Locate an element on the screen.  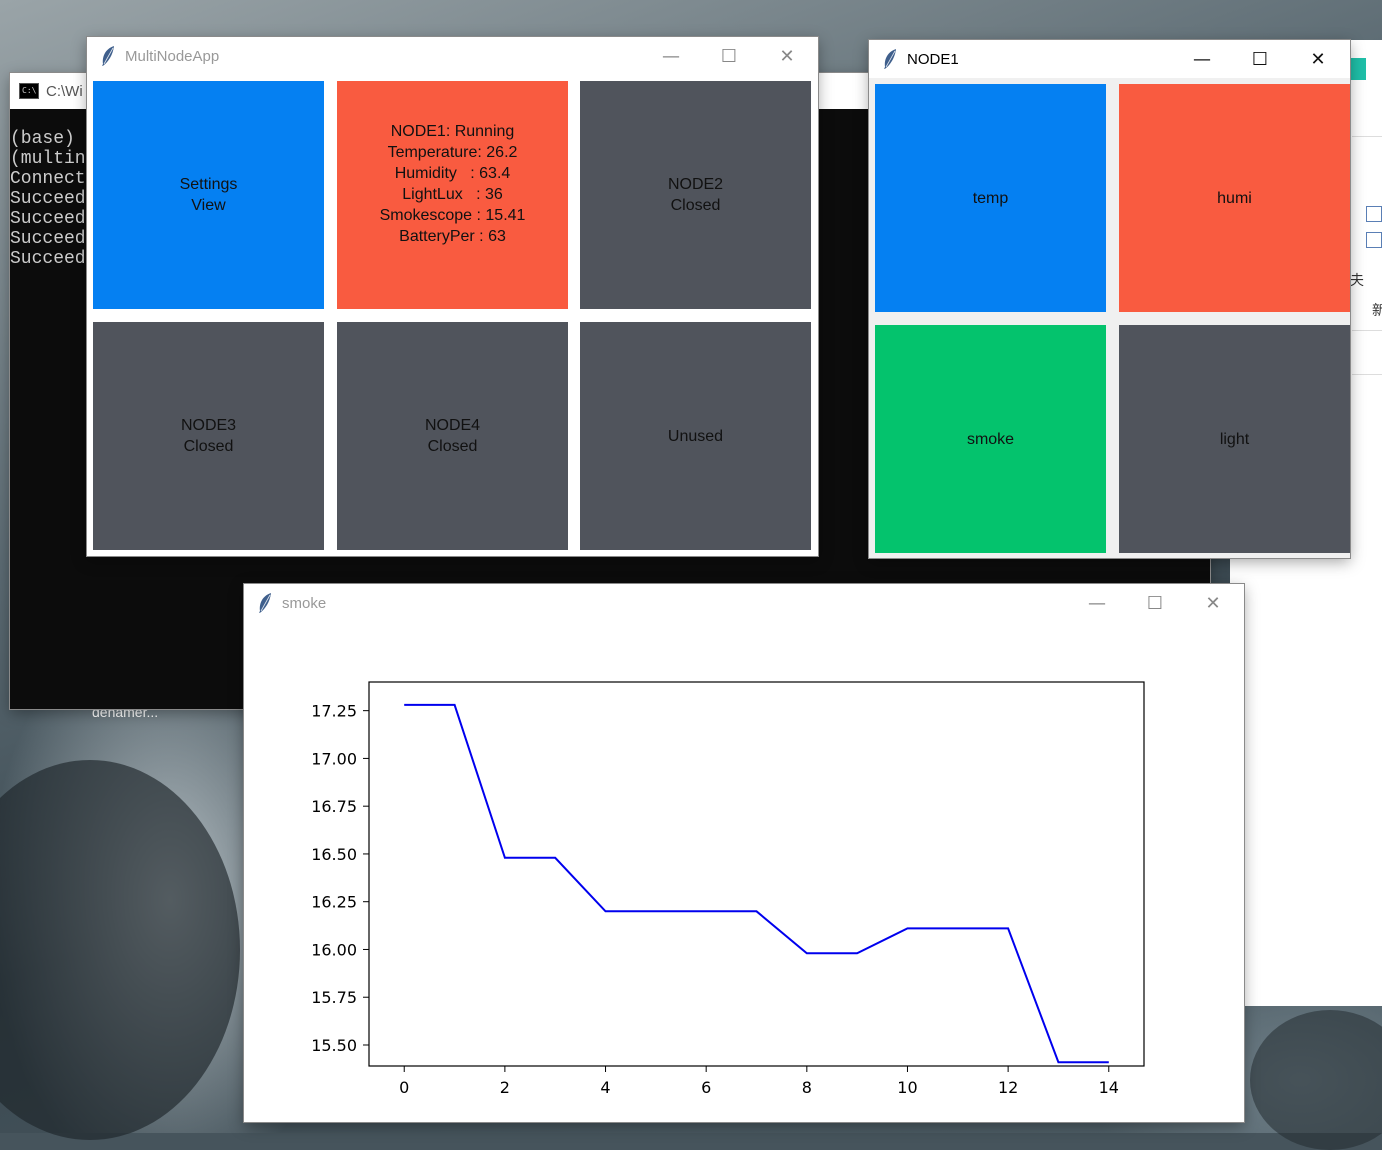
x-tick-label: 14 is located at coordinates (1109, 1087).